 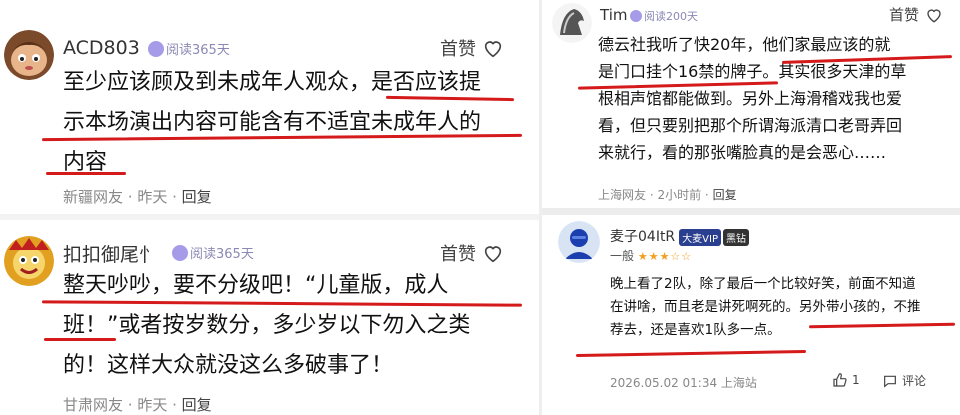 I want to click on username: 扣扣御尾忄, so click(x=110, y=253).